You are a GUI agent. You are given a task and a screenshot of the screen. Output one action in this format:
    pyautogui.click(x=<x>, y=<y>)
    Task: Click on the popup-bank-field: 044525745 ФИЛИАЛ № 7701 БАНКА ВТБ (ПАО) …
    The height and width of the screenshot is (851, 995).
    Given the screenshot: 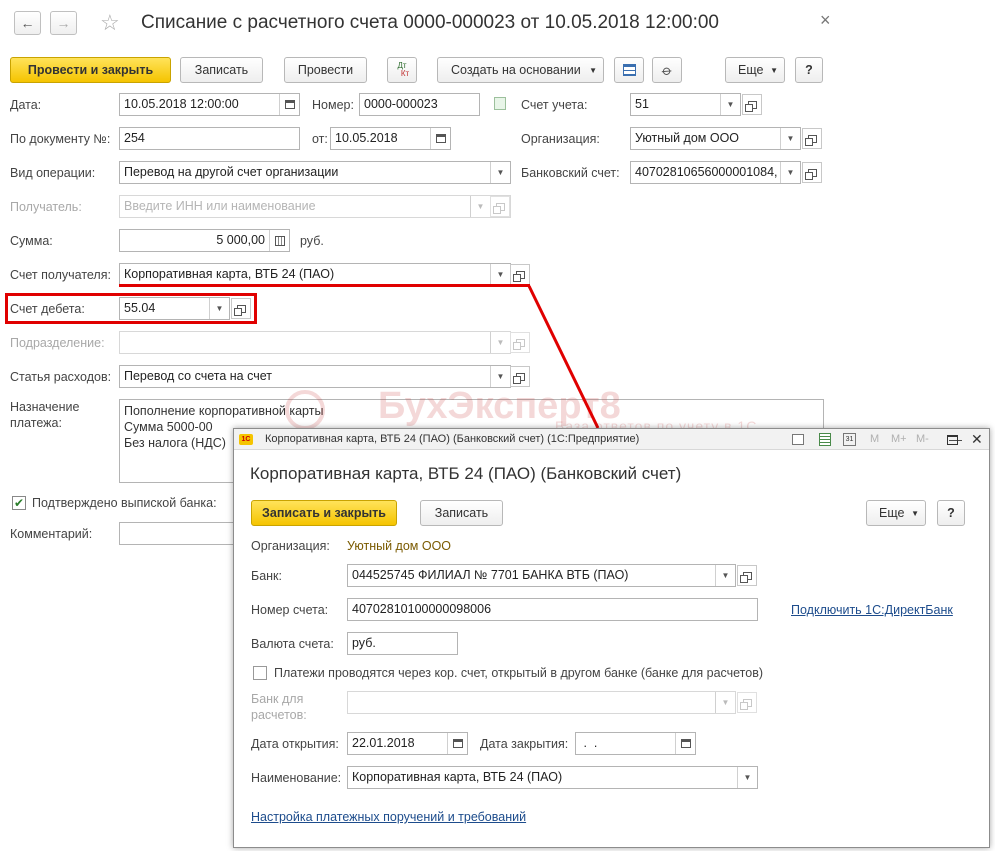 What is the action you would take?
    pyautogui.click(x=541, y=575)
    